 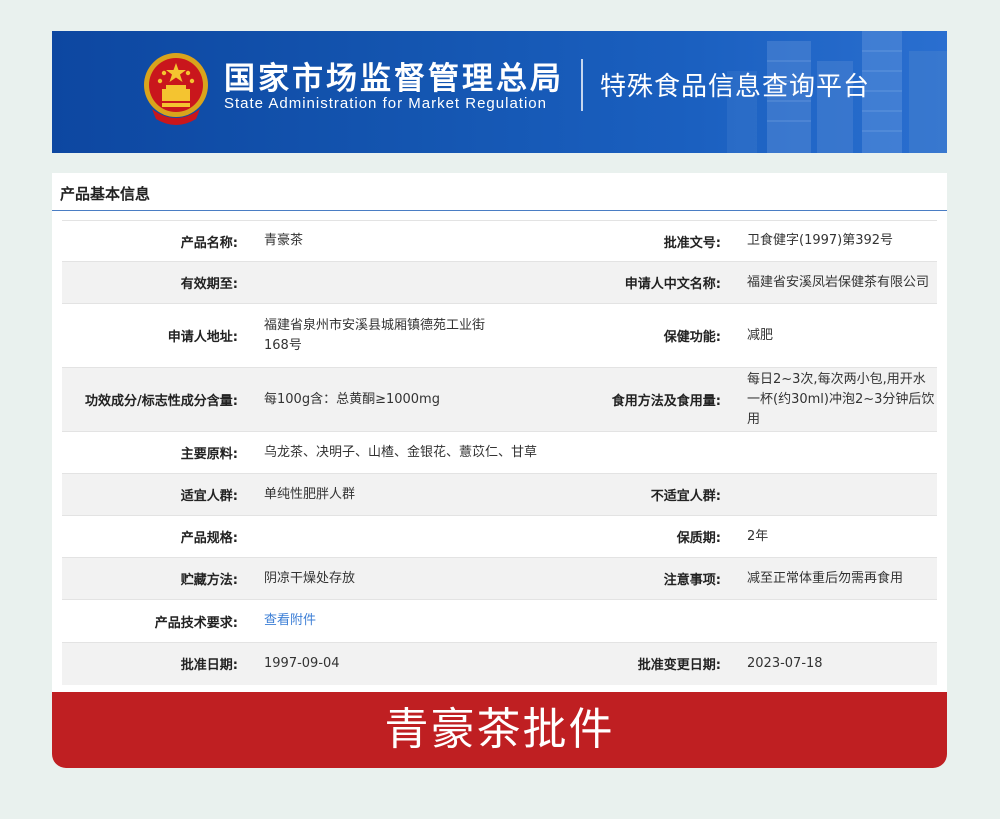 I want to click on national-emblem-icon, so click(x=176, y=89).